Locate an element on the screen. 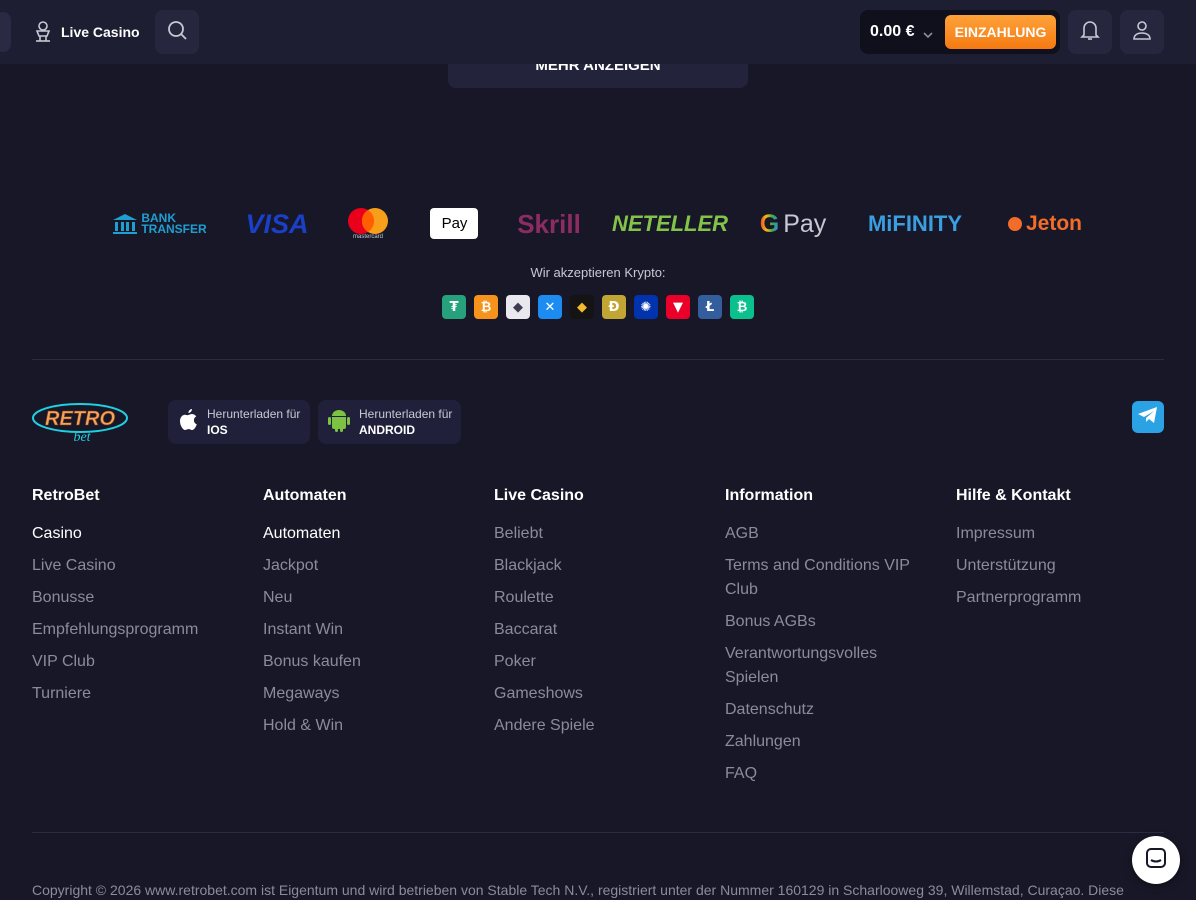 Image resolution: width=1196 pixels, height=900 pixels. footer-link: Megaways is located at coordinates (373, 694).